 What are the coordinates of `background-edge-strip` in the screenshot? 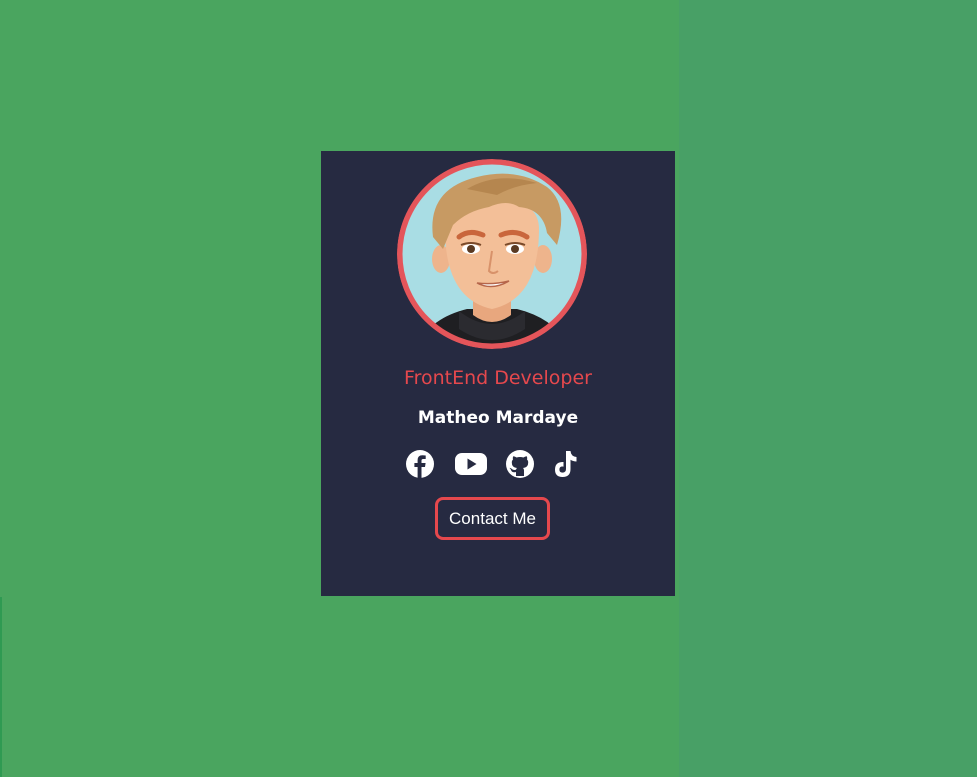 It's located at (1, 687).